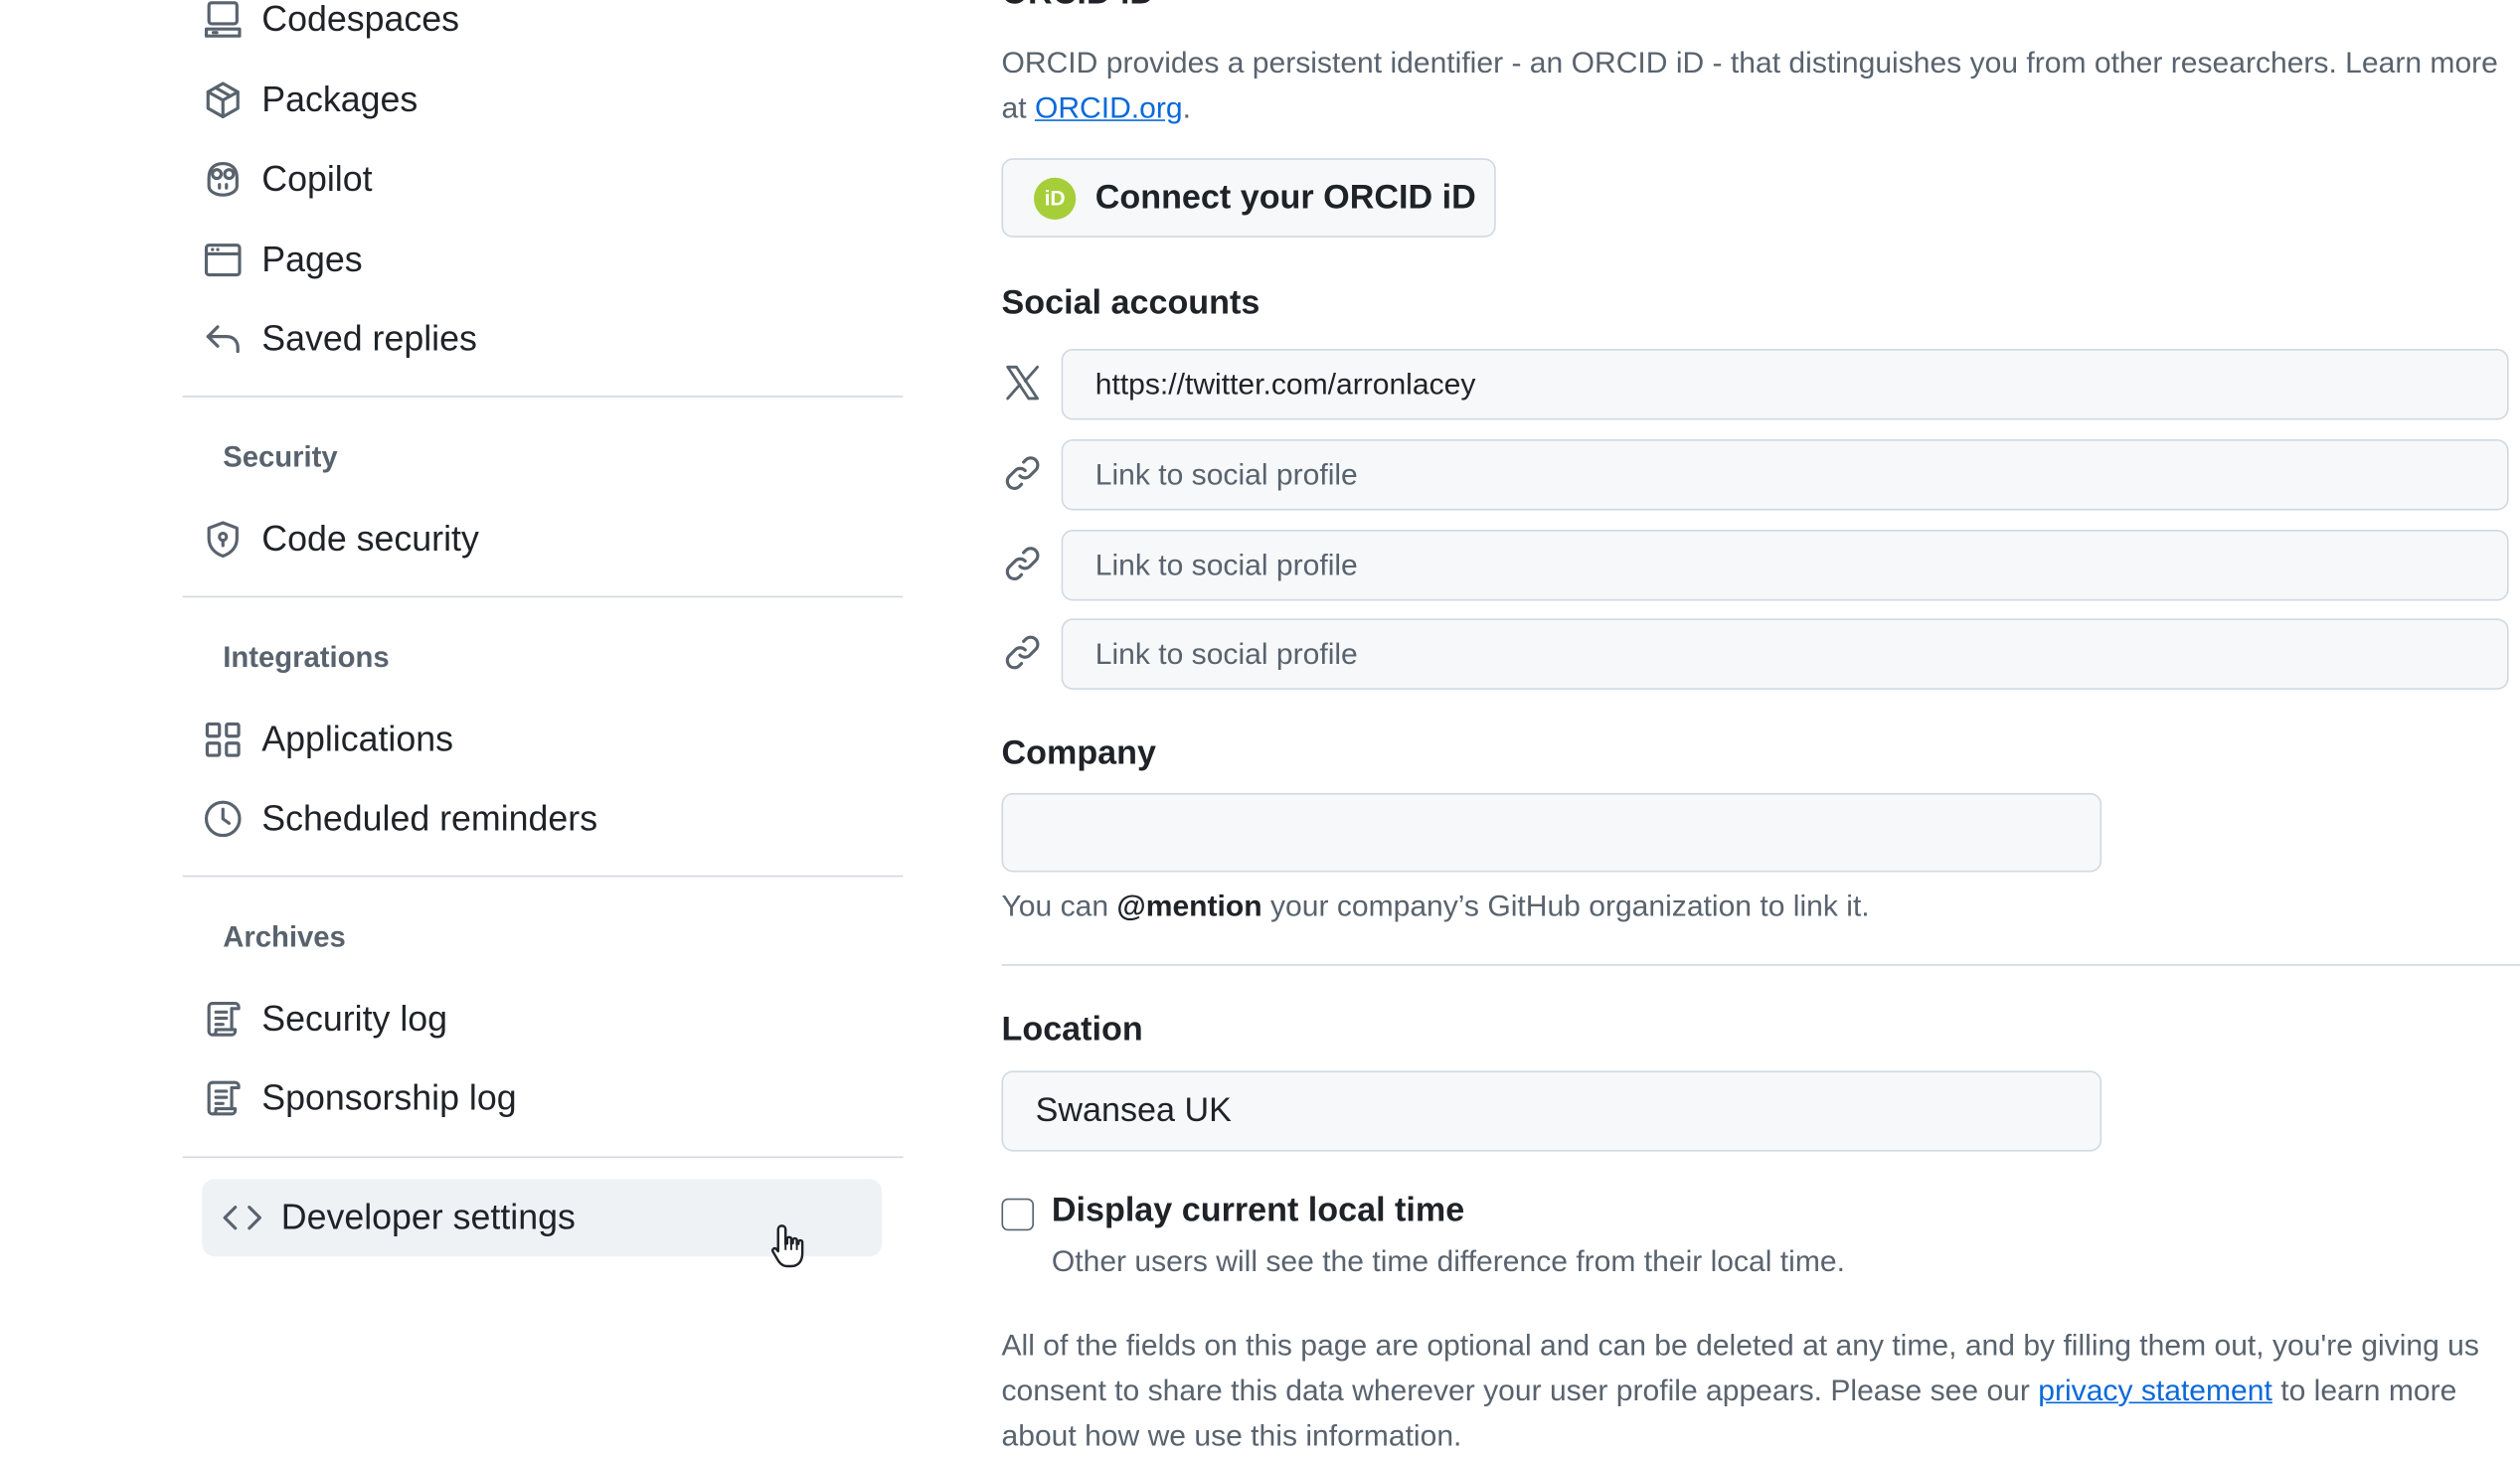 This screenshot has height=1458, width=2520. What do you see at coordinates (223, 21) in the screenshot?
I see `codespaces-icon` at bounding box center [223, 21].